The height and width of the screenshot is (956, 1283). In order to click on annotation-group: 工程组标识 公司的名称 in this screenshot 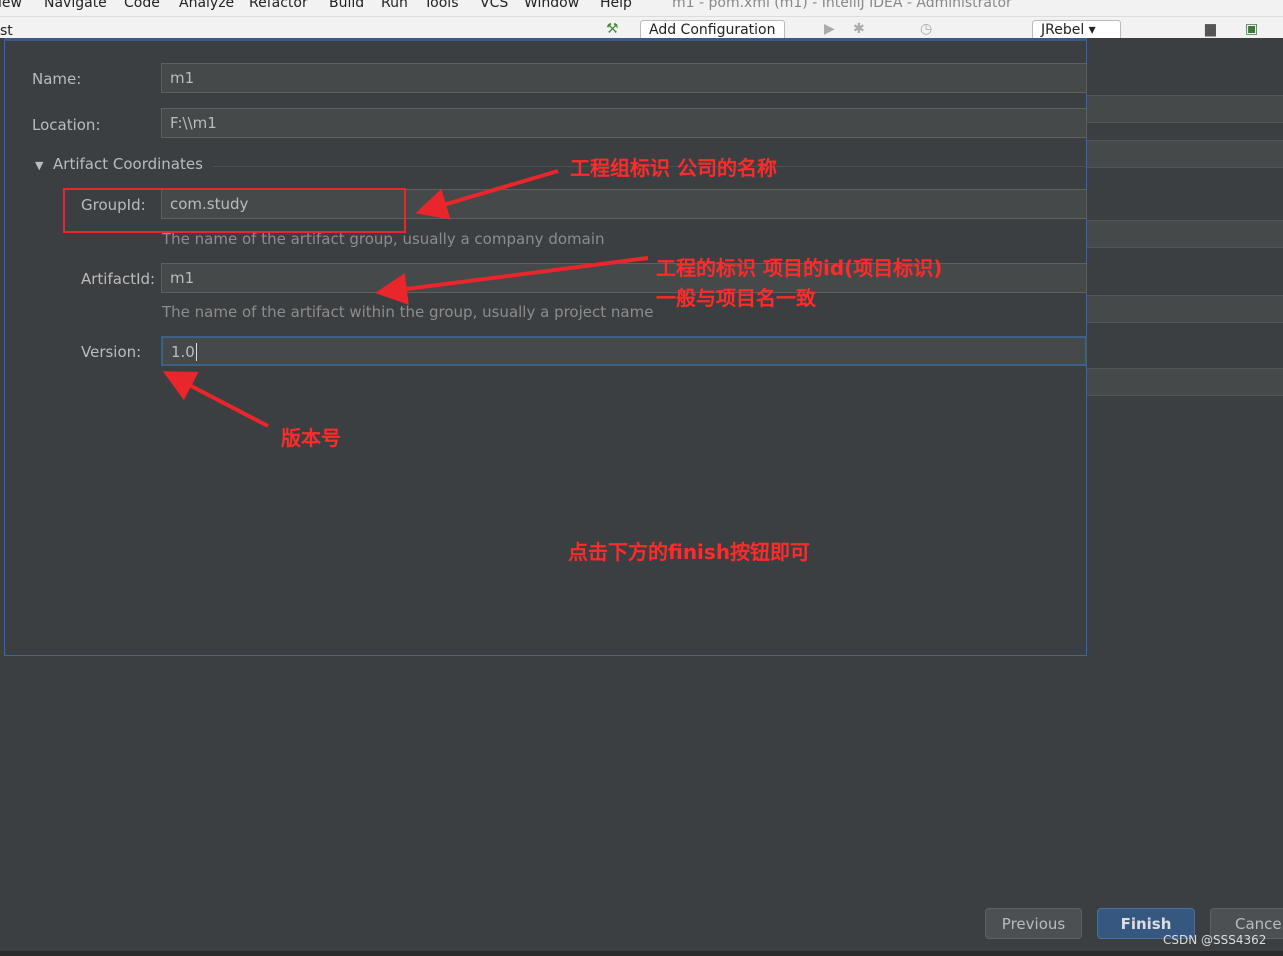, I will do `click(673, 168)`.